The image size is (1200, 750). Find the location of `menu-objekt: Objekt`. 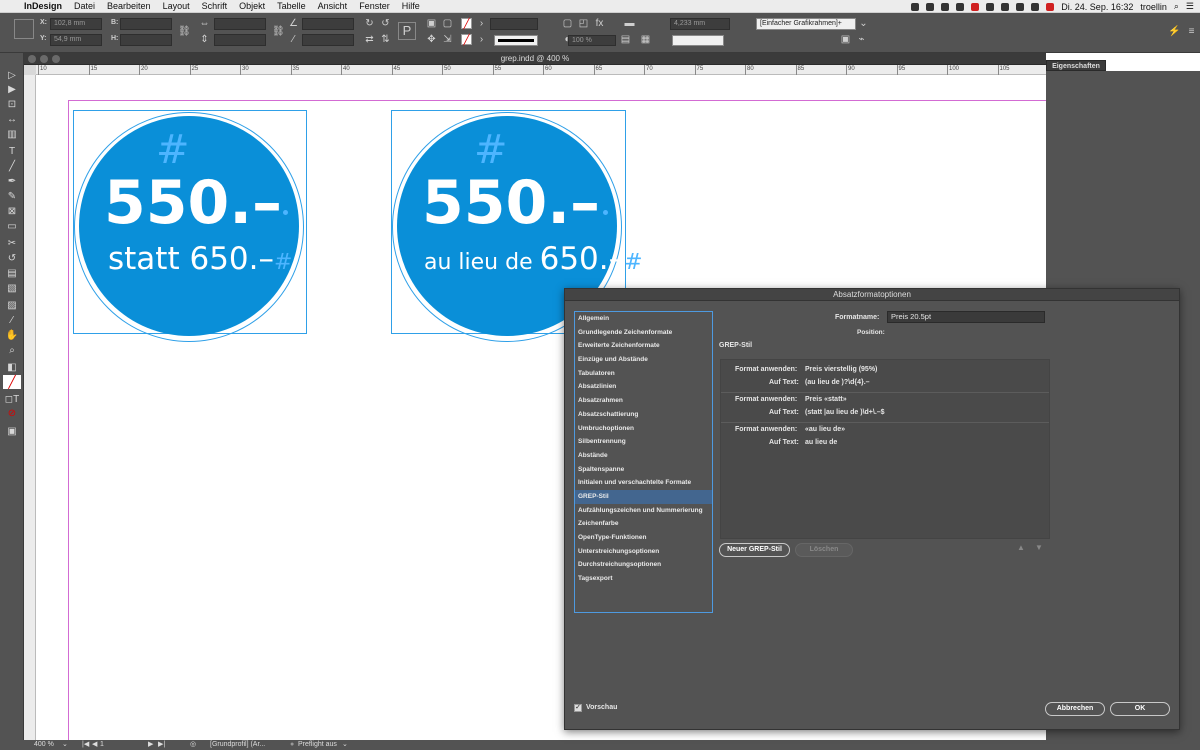

menu-objekt: Objekt is located at coordinates (252, 6).